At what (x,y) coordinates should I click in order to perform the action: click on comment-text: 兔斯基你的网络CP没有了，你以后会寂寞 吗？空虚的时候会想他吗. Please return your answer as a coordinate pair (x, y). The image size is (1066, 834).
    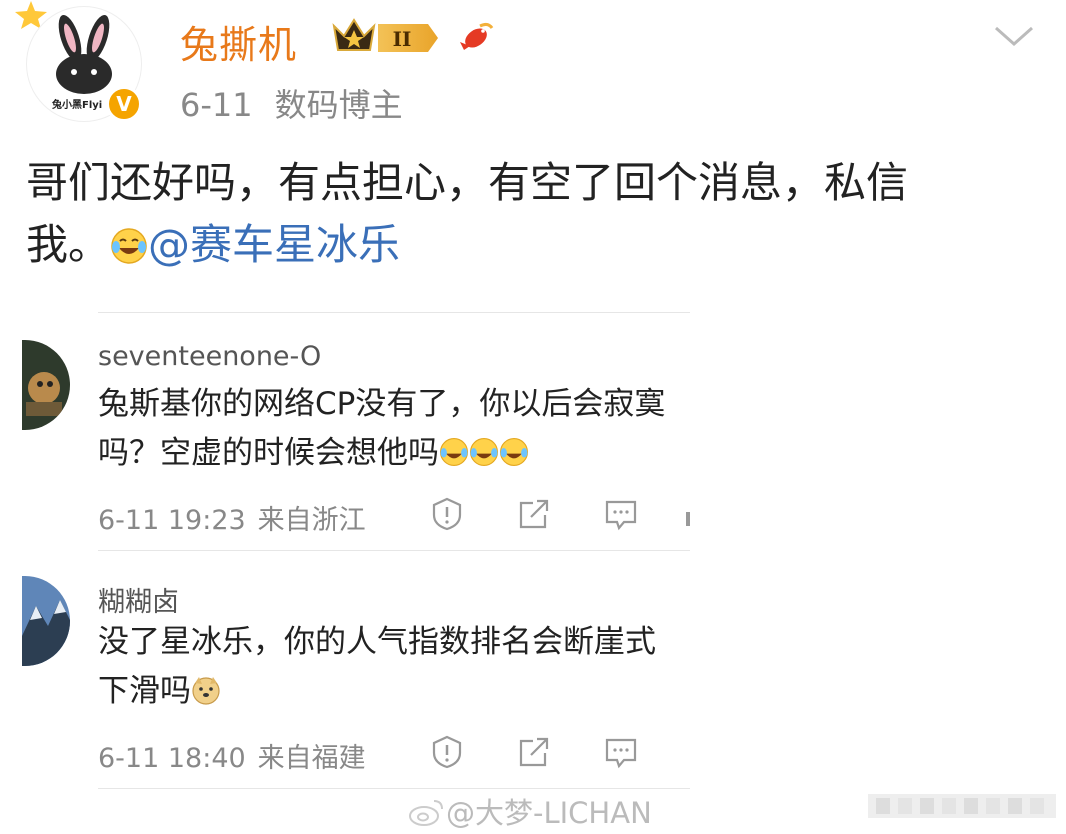
    Looking at the image, I should click on (394, 429).